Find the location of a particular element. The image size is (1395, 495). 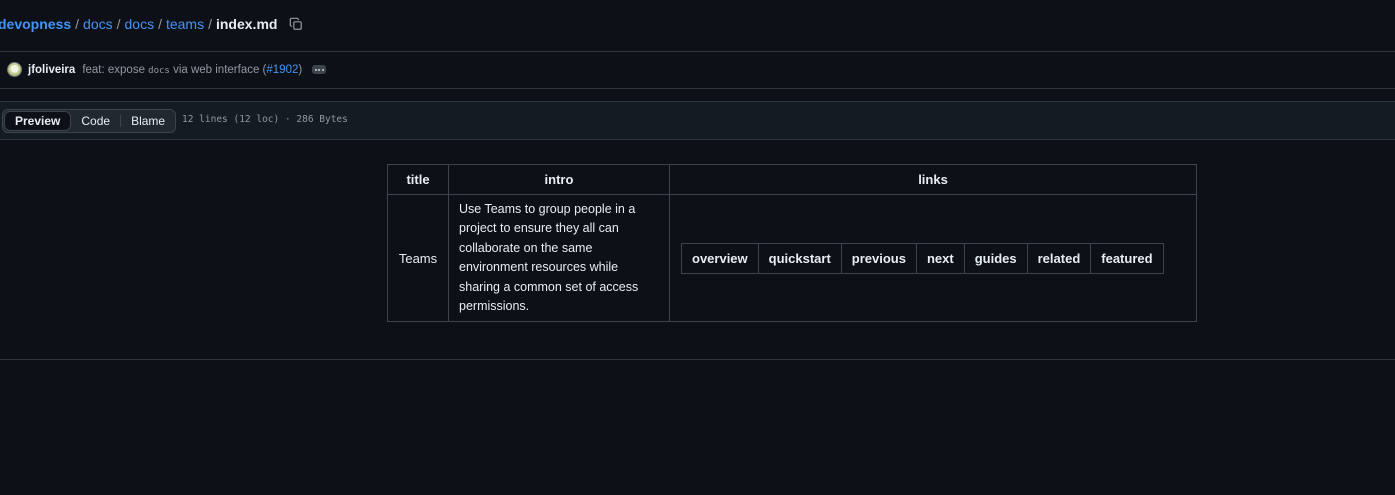

header-intro: intro is located at coordinates (559, 179).